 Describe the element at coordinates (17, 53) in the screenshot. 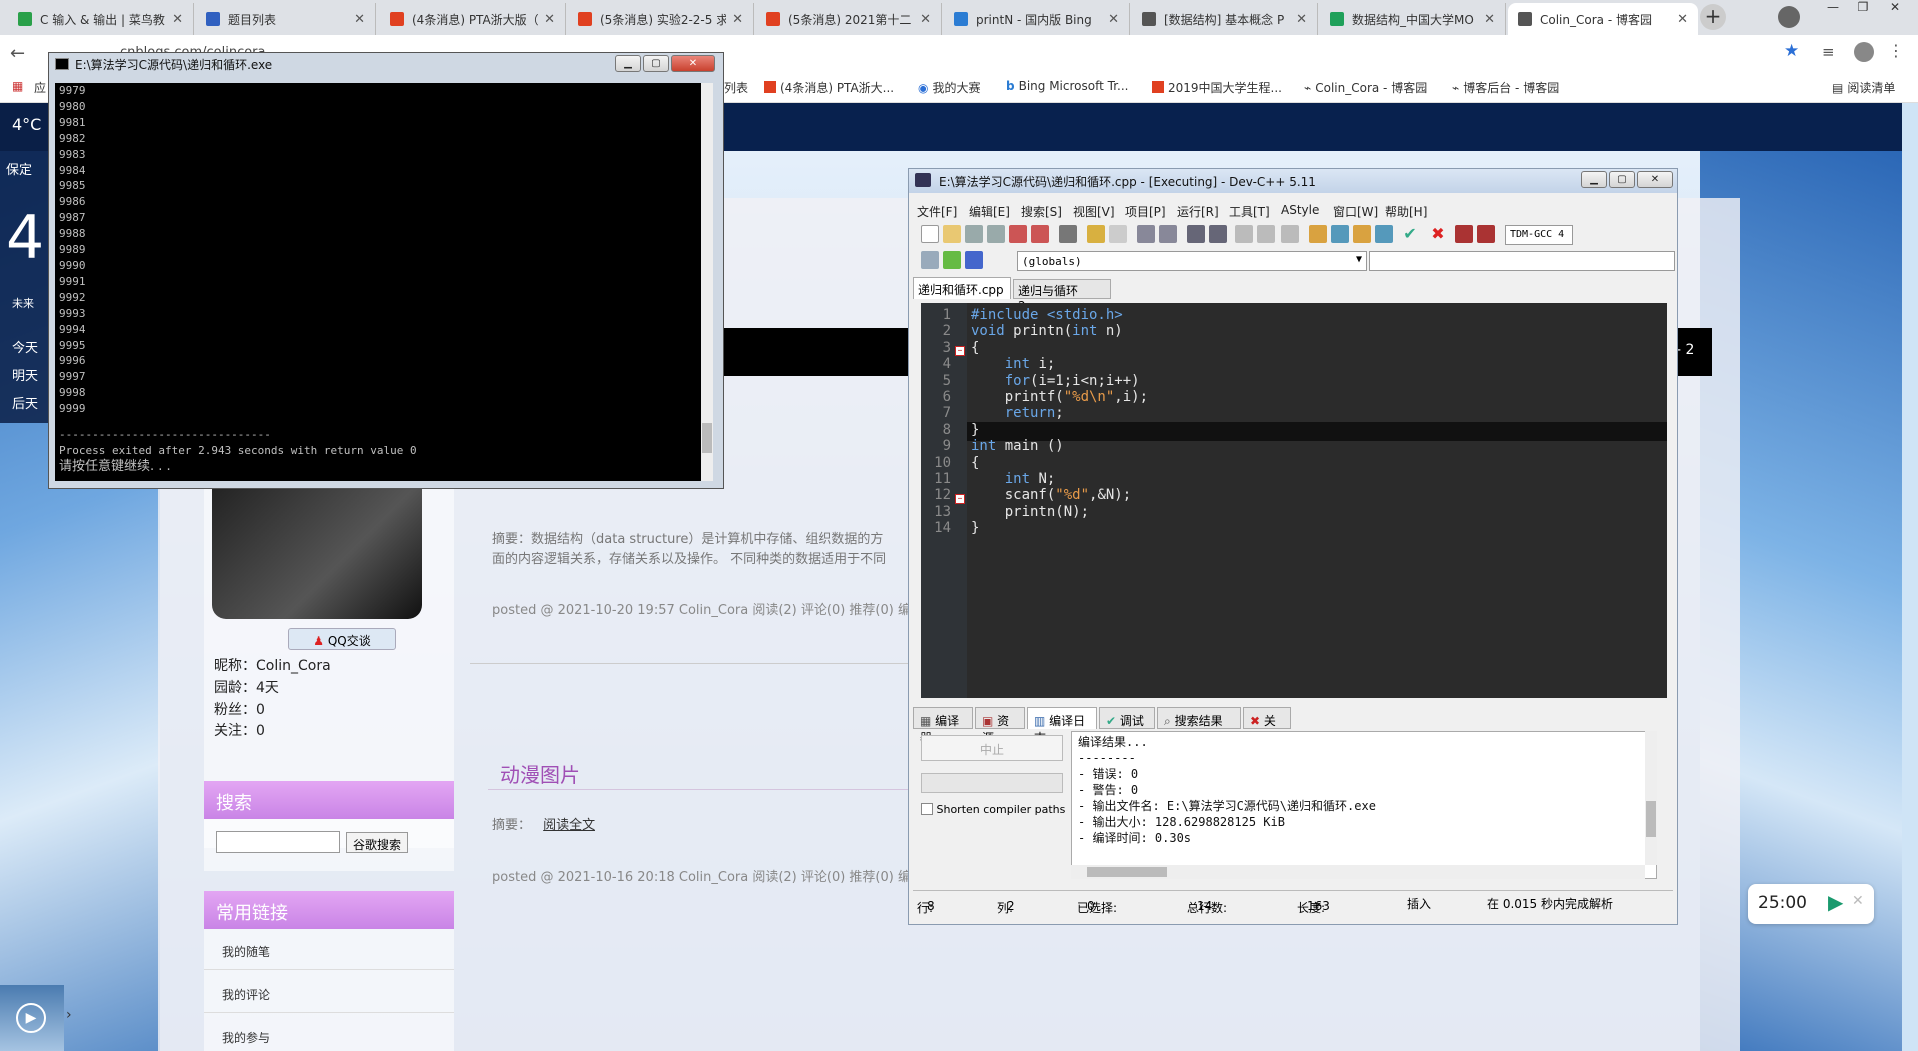

I see `back-icon: ←` at that location.